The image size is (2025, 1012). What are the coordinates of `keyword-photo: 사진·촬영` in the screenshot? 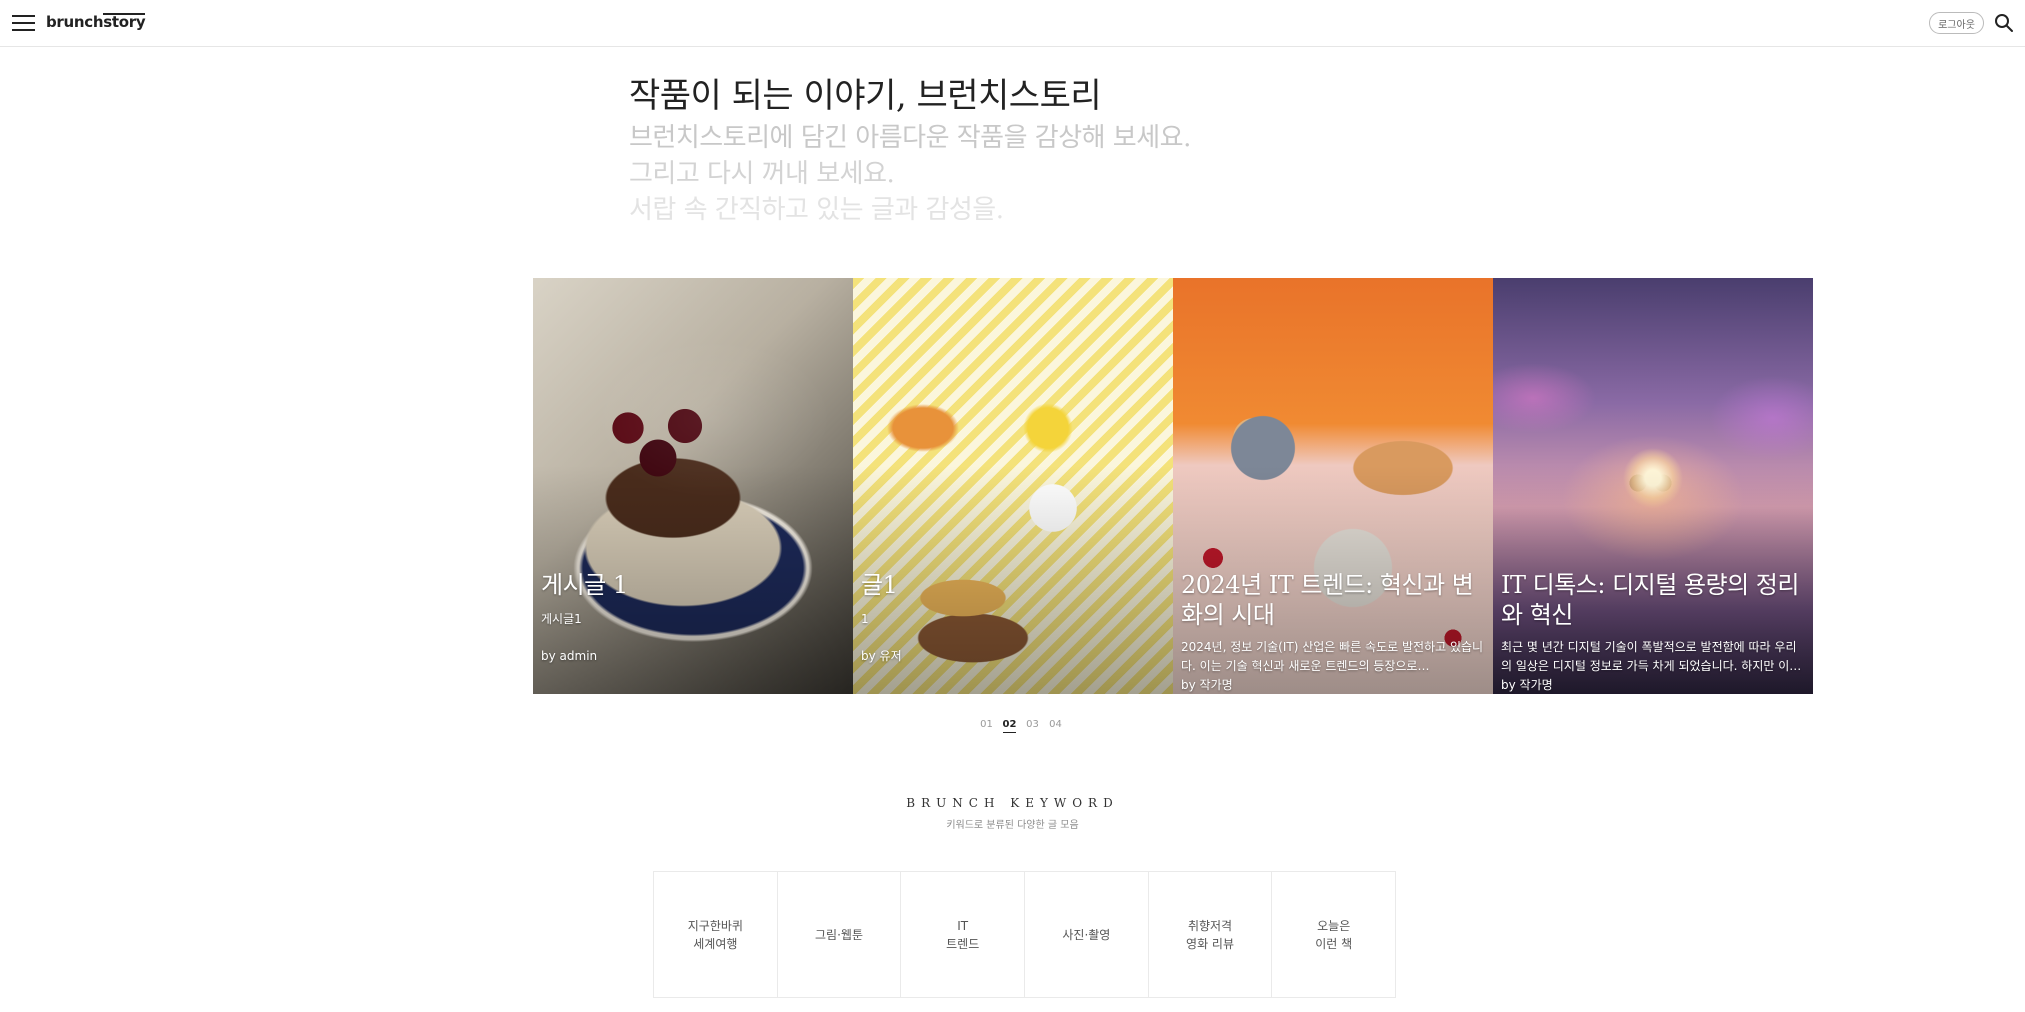 It's located at (1087, 934).